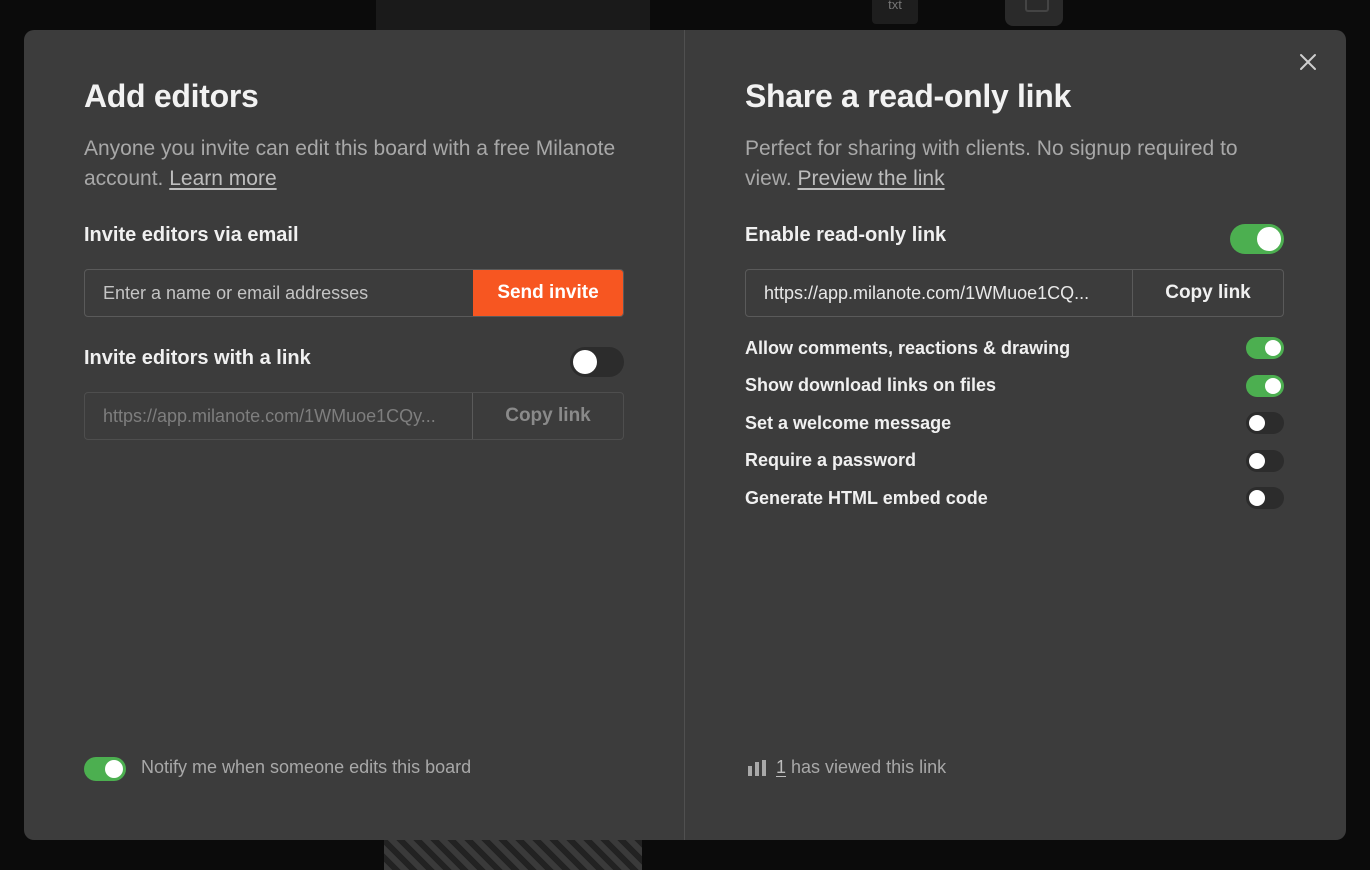 This screenshot has height=870, width=1370. Describe the element at coordinates (908, 348) in the screenshot. I see `option-allow-comments-label: Allow comments, reactions & drawing` at that location.